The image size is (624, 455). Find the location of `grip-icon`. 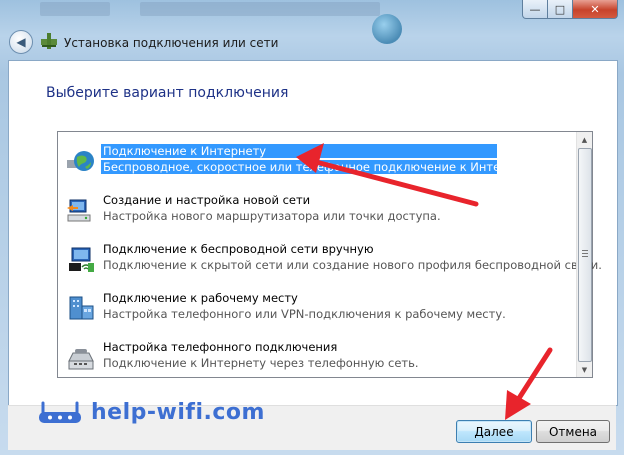

grip-icon is located at coordinates (585, 254).